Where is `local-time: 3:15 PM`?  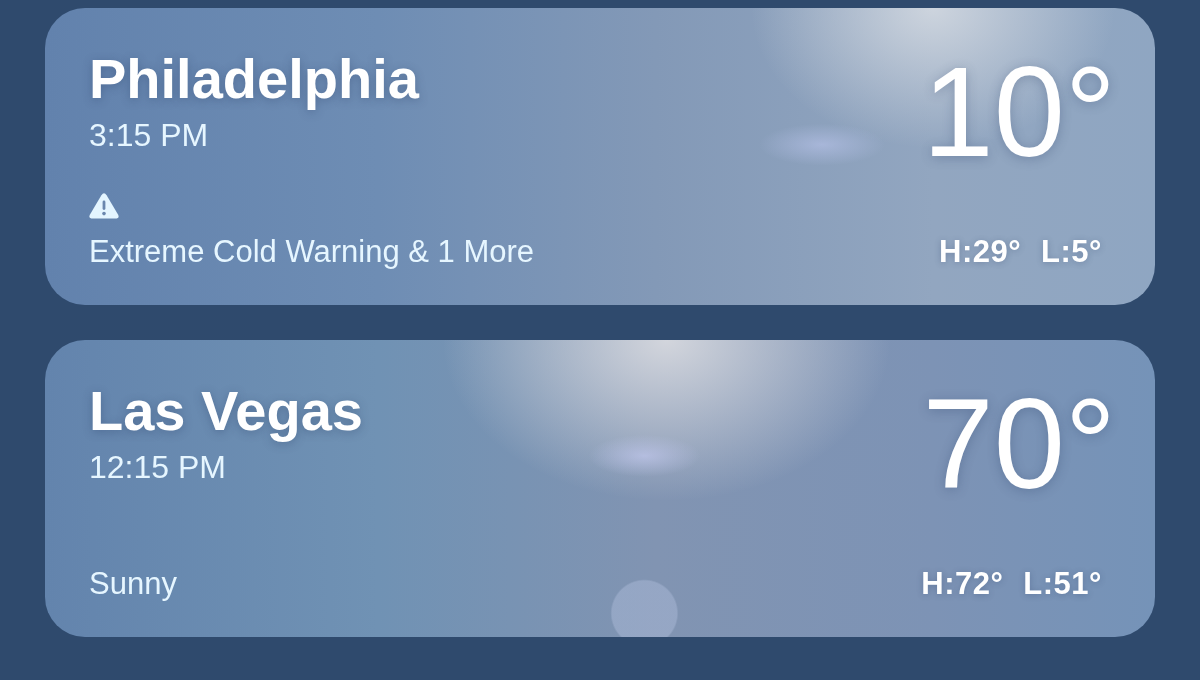 local-time: 3:15 PM is located at coordinates (149, 135).